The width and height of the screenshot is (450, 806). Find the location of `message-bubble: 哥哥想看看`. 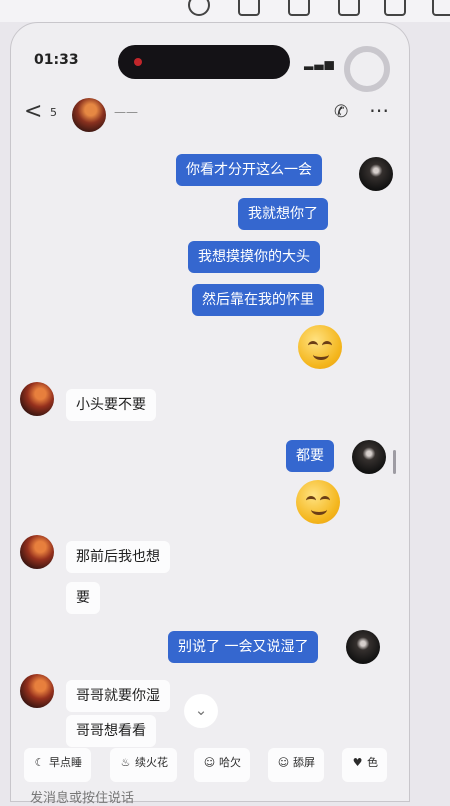

message-bubble: 哥哥想看看 is located at coordinates (111, 731).